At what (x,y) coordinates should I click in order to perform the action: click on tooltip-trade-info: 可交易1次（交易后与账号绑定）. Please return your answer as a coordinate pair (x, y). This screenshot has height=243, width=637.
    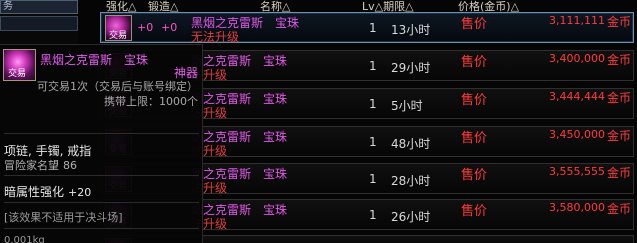
    Looking at the image, I should click on (117, 86).